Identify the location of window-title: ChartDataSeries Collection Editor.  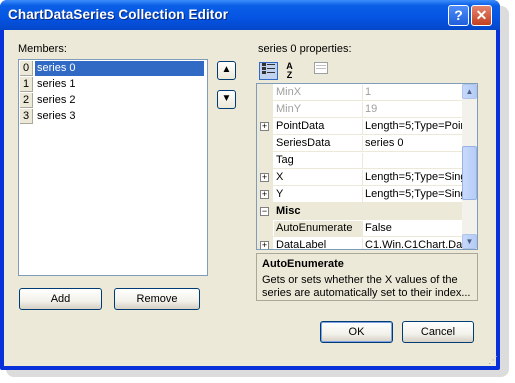
(118, 14).